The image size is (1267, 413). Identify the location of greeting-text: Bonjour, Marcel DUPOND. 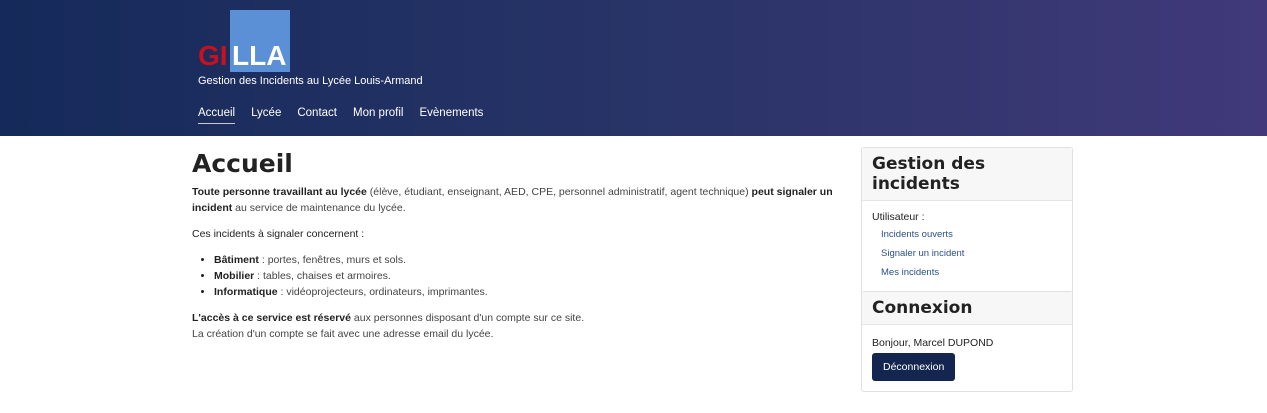
(933, 343).